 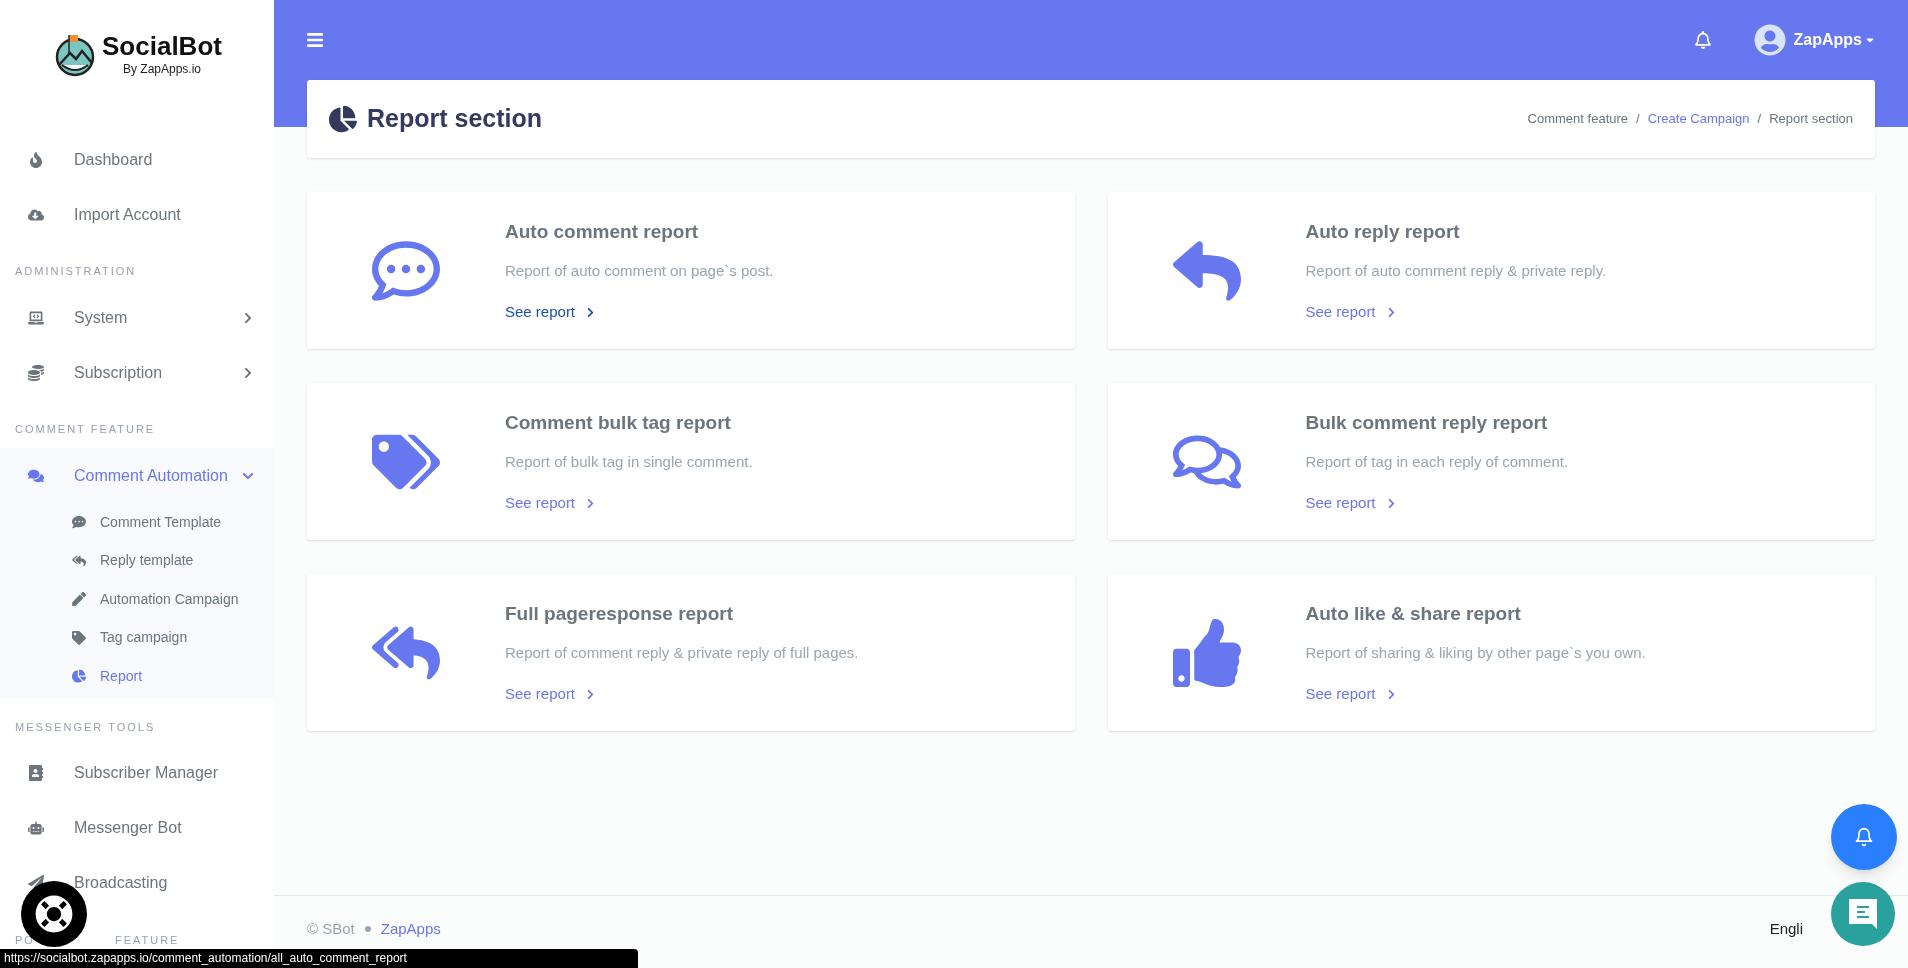 I want to click on copyright-text: © SBot, so click(x=331, y=928).